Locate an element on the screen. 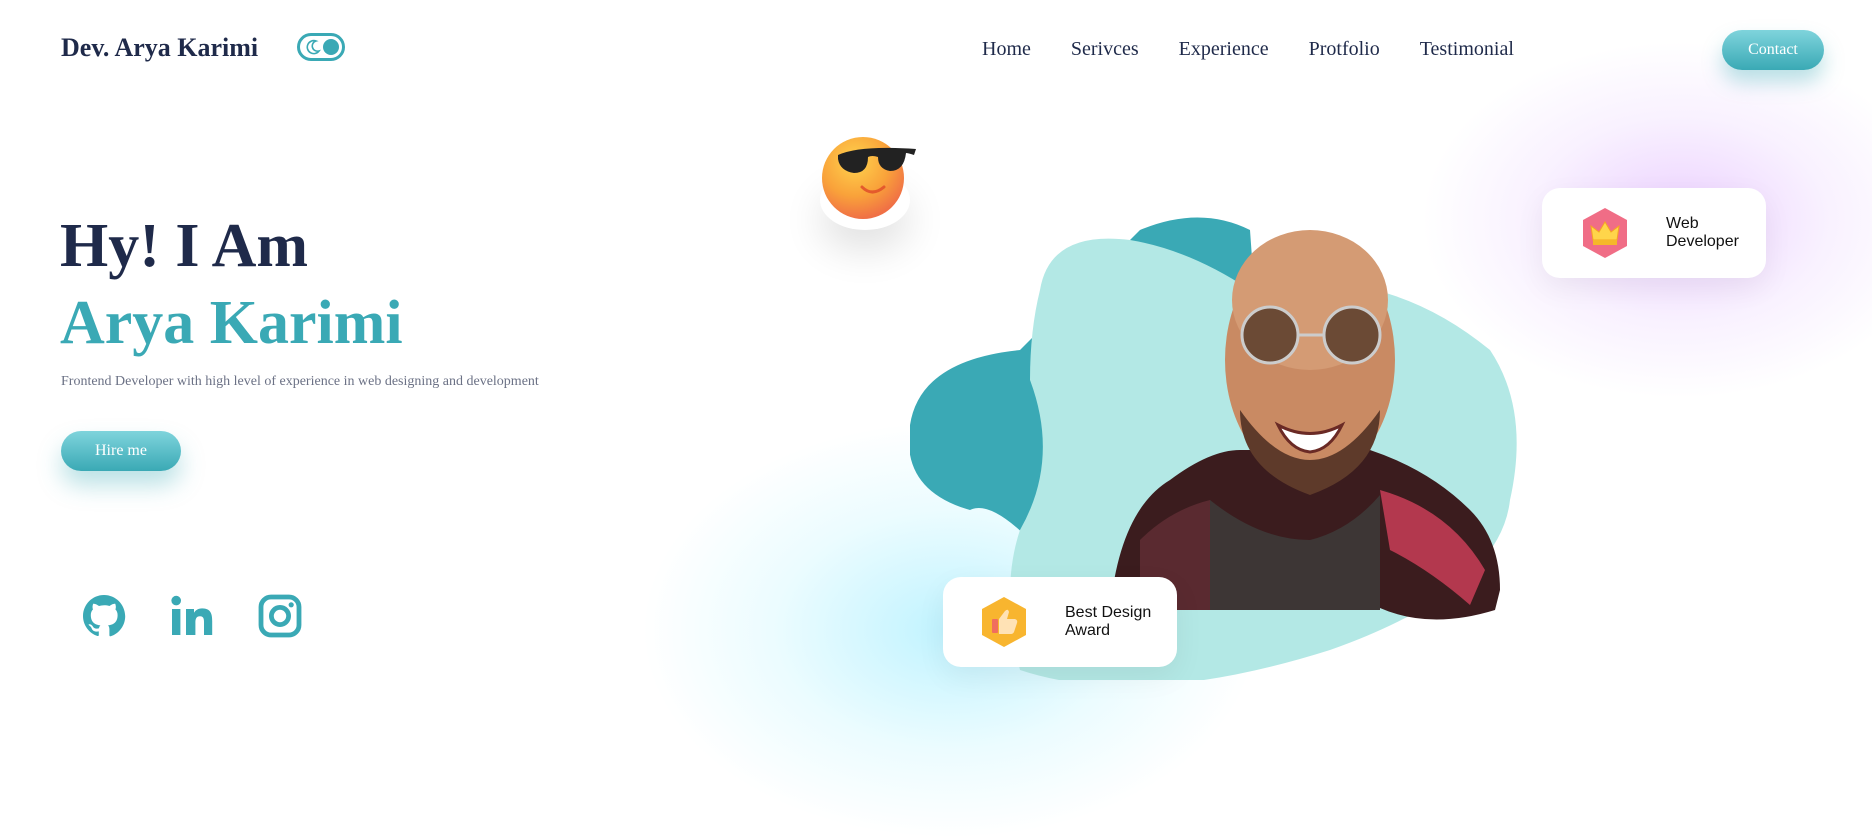 The height and width of the screenshot is (840, 1872). hero-greeting: Hy! I Am is located at coordinates (184, 246).